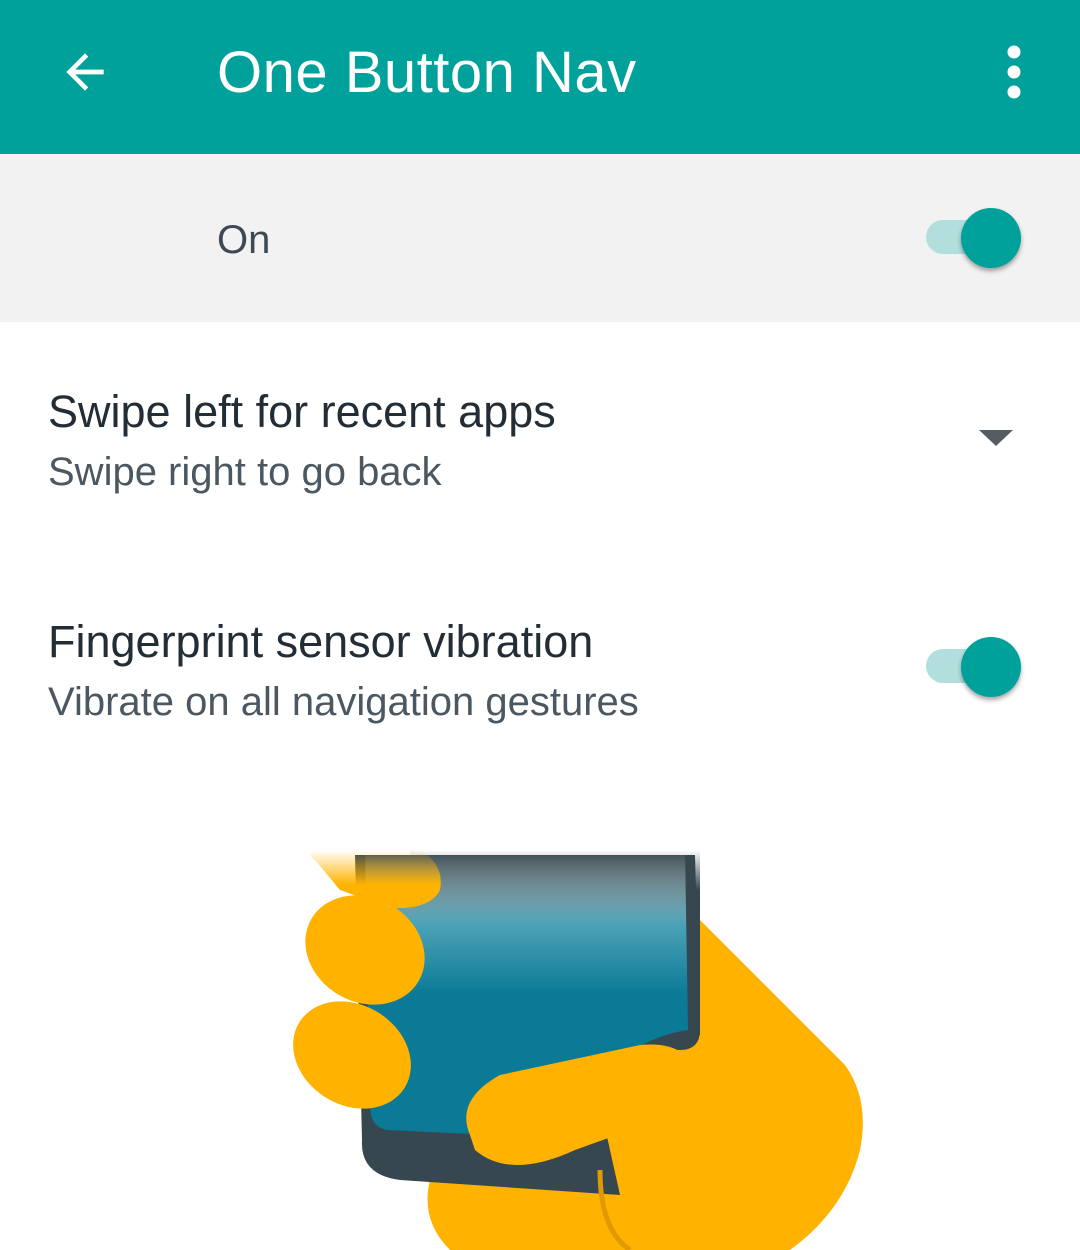 The width and height of the screenshot is (1080, 1250). What do you see at coordinates (245, 472) in the screenshot?
I see `preference-summary: Swipe right to go back` at bounding box center [245, 472].